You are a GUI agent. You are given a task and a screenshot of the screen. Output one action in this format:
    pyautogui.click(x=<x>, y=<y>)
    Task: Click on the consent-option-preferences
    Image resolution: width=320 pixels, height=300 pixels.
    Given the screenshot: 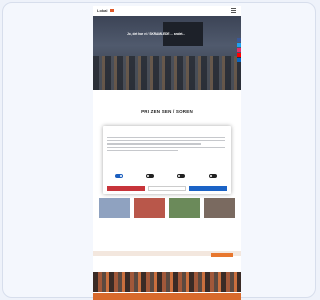 What is the action you would take?
    pyautogui.click(x=150, y=172)
    